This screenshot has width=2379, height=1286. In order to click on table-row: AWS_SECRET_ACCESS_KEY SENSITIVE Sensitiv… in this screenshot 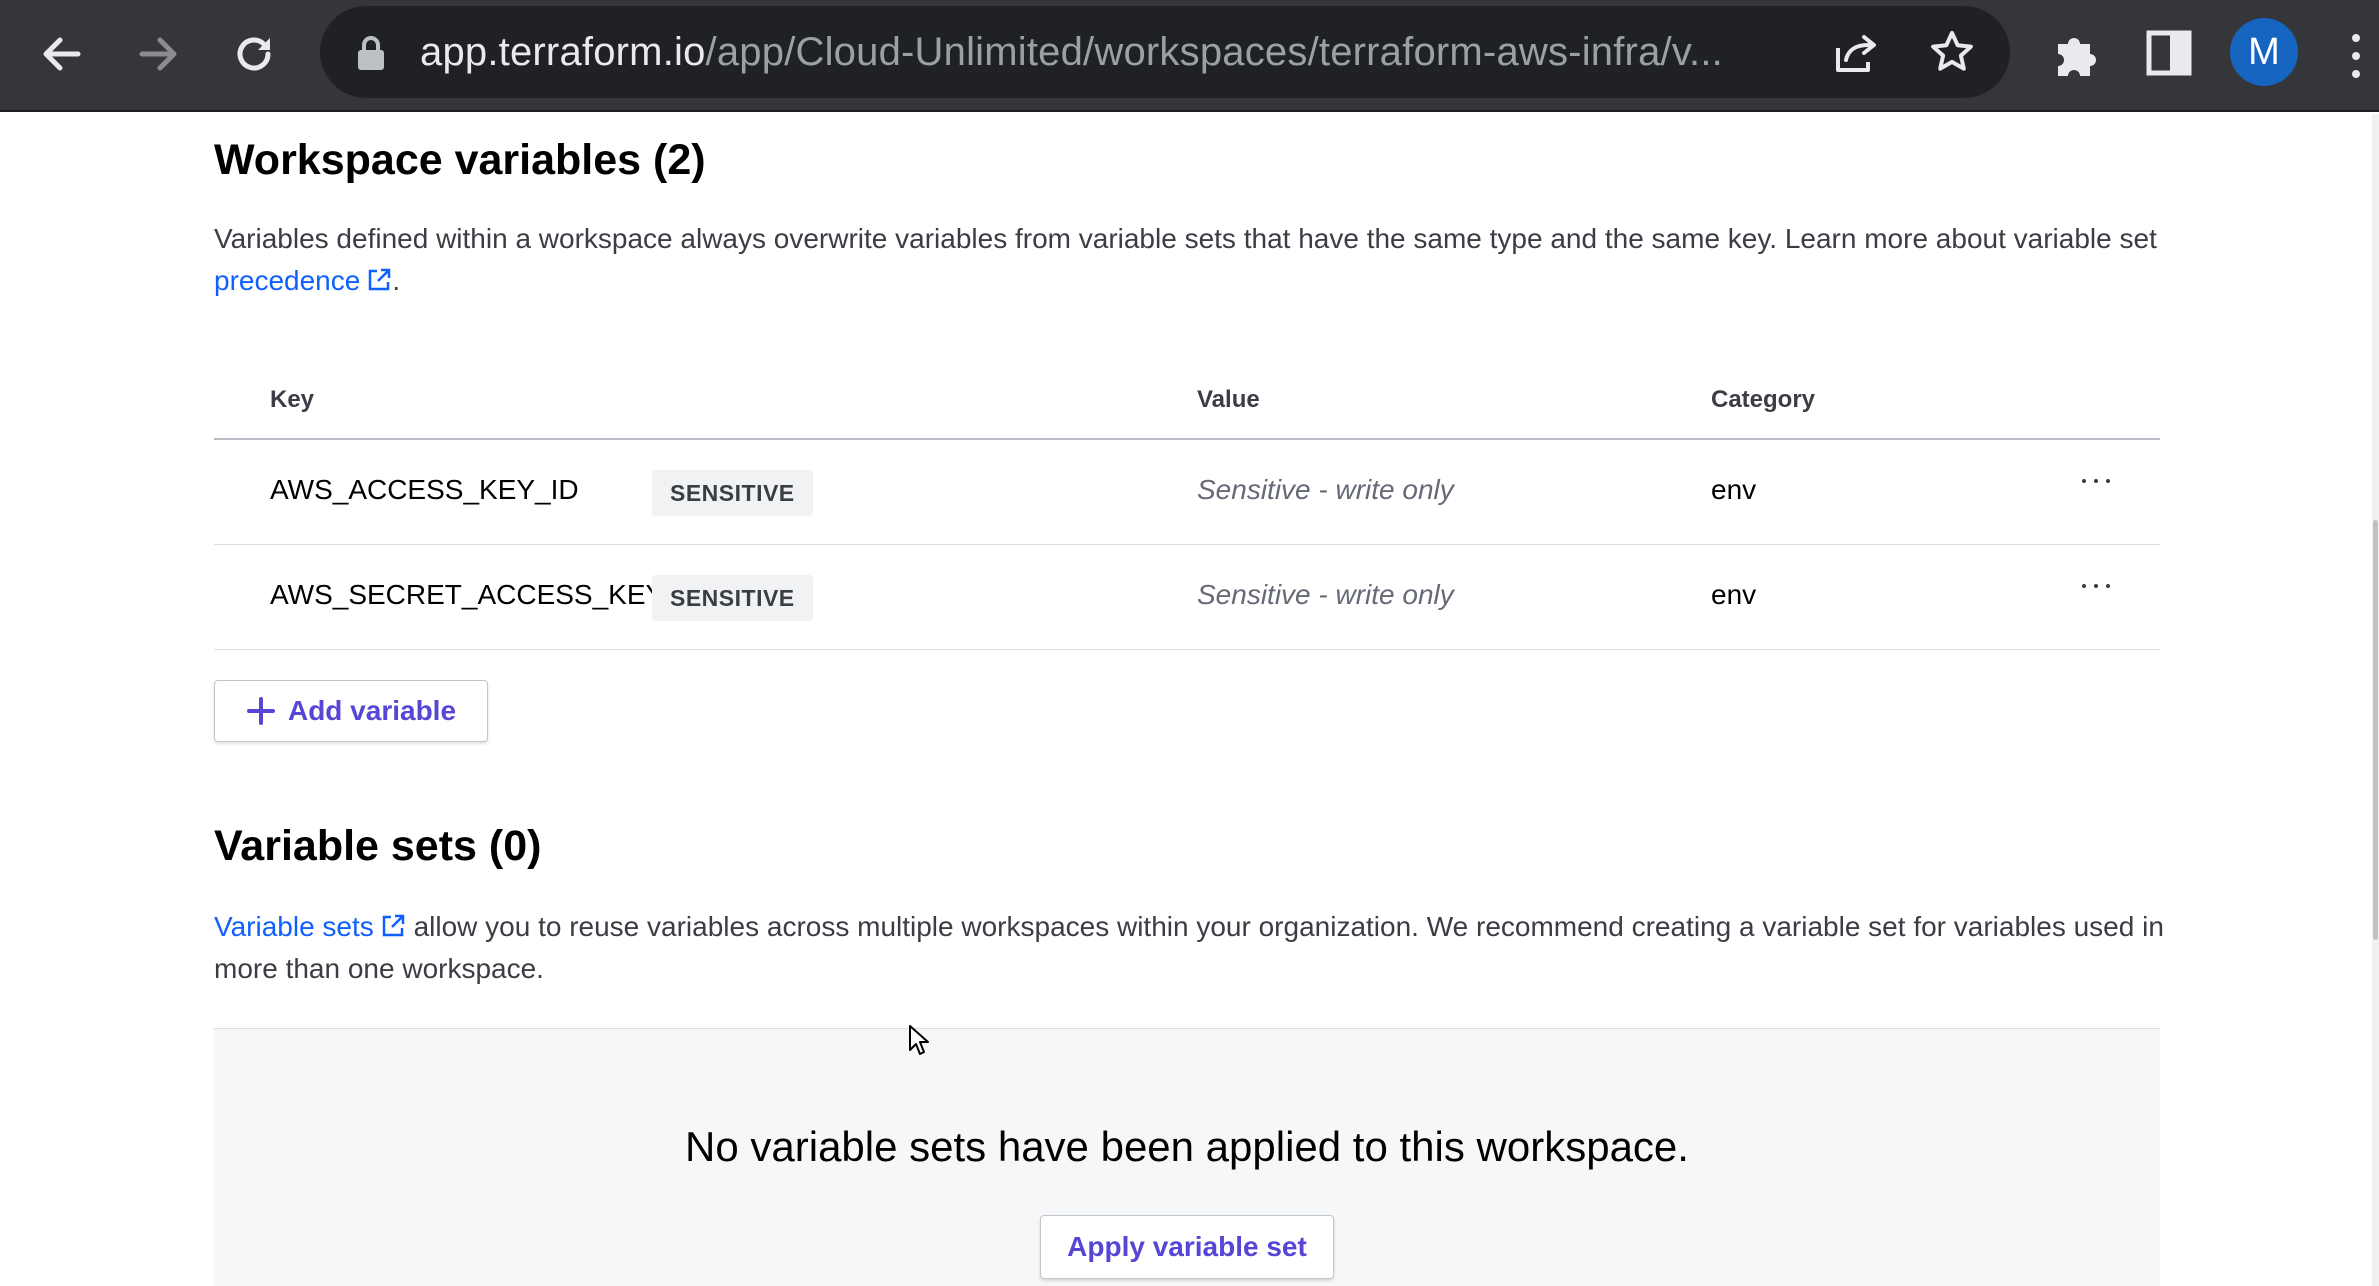, I will do `click(1187, 597)`.